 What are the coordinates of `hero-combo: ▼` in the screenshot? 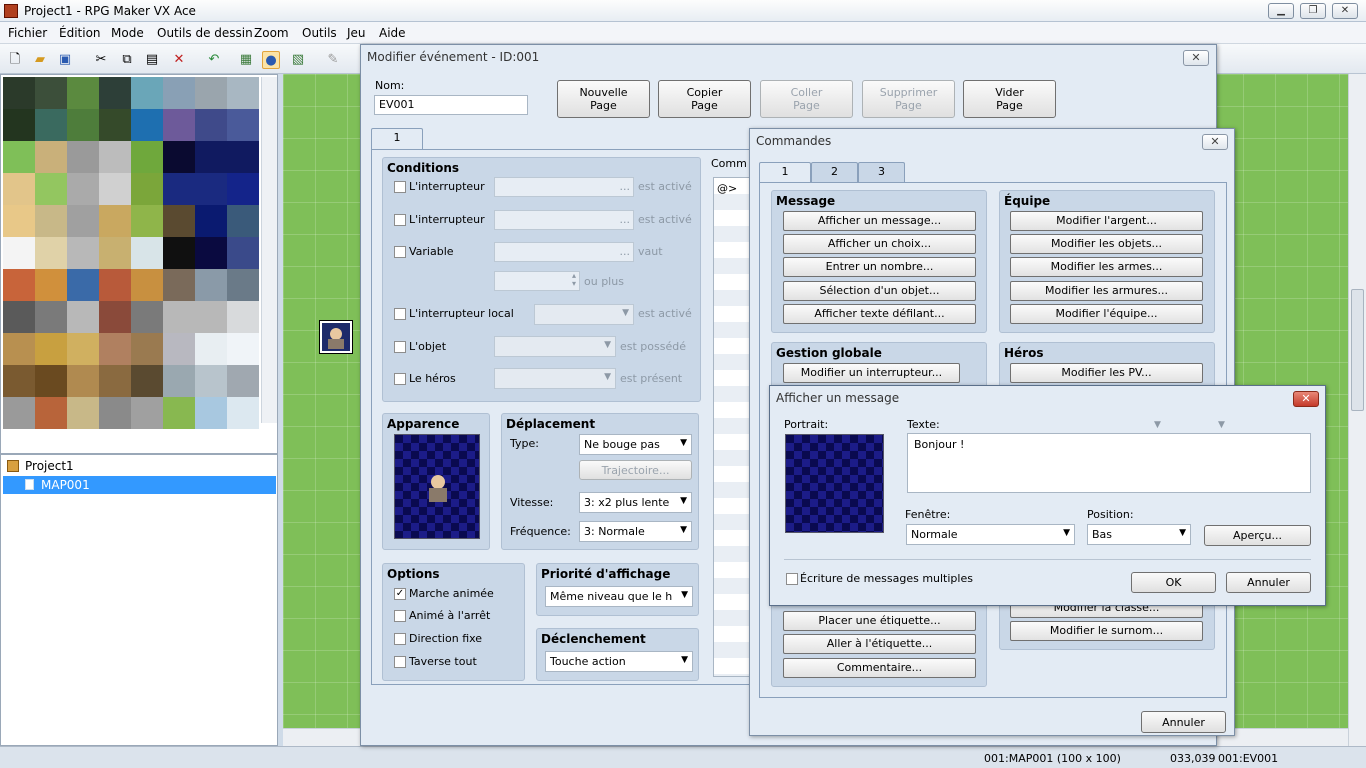 It's located at (555, 378).